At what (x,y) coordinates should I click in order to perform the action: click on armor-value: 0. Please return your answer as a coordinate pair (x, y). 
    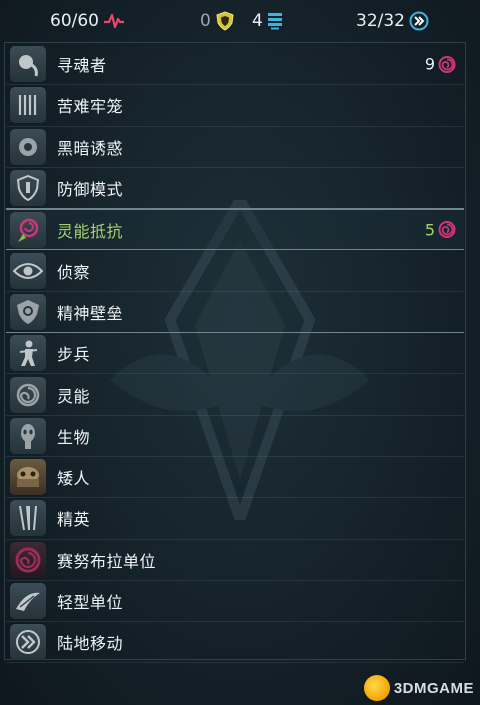
    Looking at the image, I should click on (205, 21).